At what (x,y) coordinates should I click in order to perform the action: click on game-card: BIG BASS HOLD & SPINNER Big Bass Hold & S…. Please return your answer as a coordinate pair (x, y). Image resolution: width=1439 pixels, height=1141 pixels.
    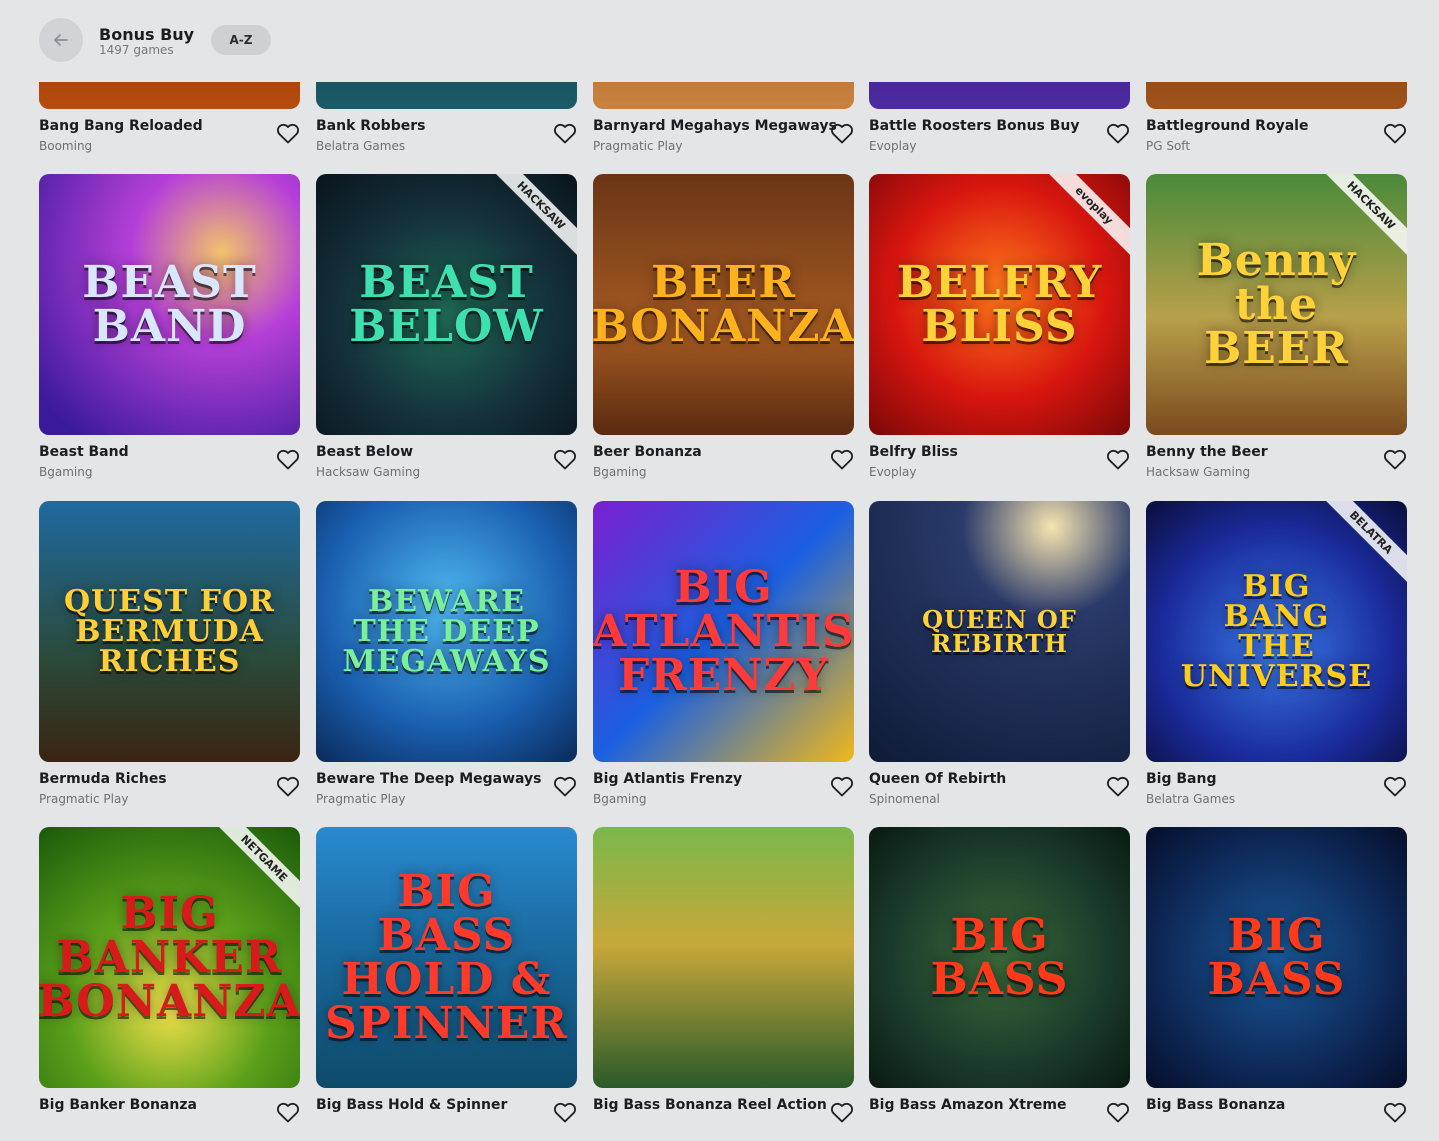
    Looking at the image, I should click on (446, 984).